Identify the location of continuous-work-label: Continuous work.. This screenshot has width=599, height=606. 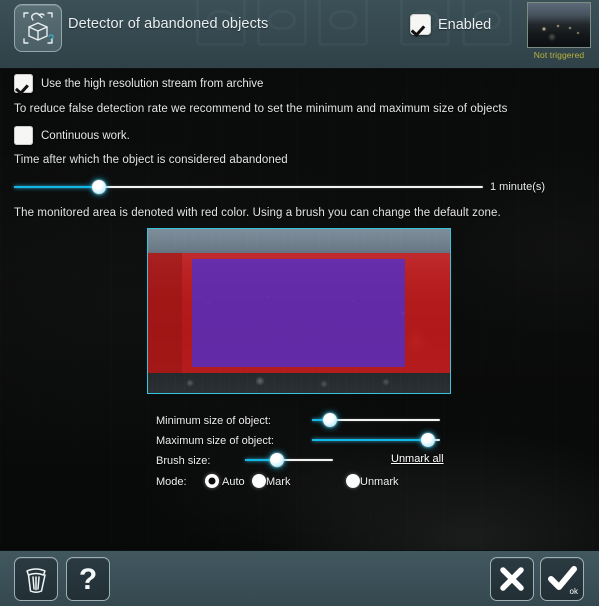
(85, 135).